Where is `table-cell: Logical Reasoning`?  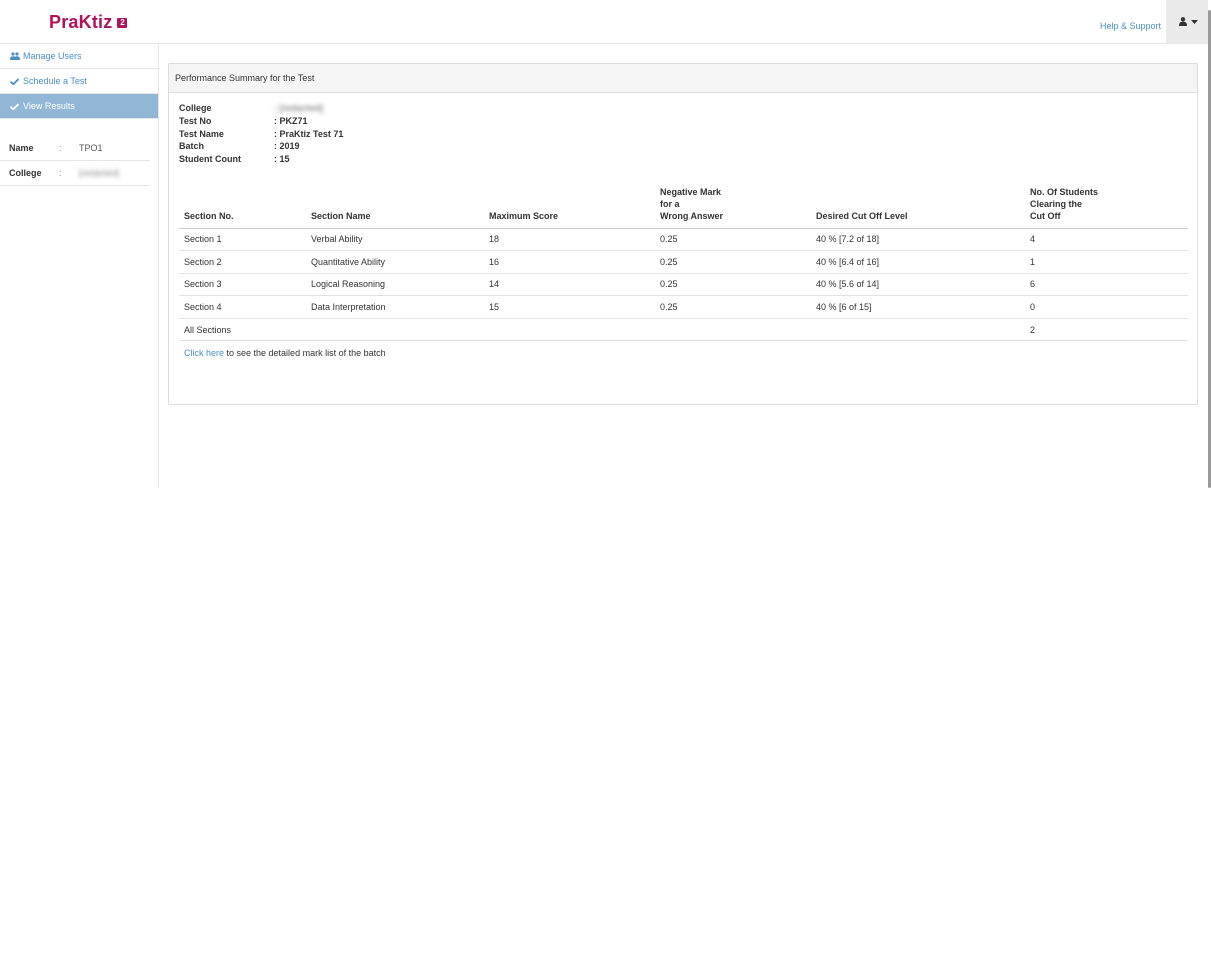 table-cell: Logical Reasoning is located at coordinates (395, 285).